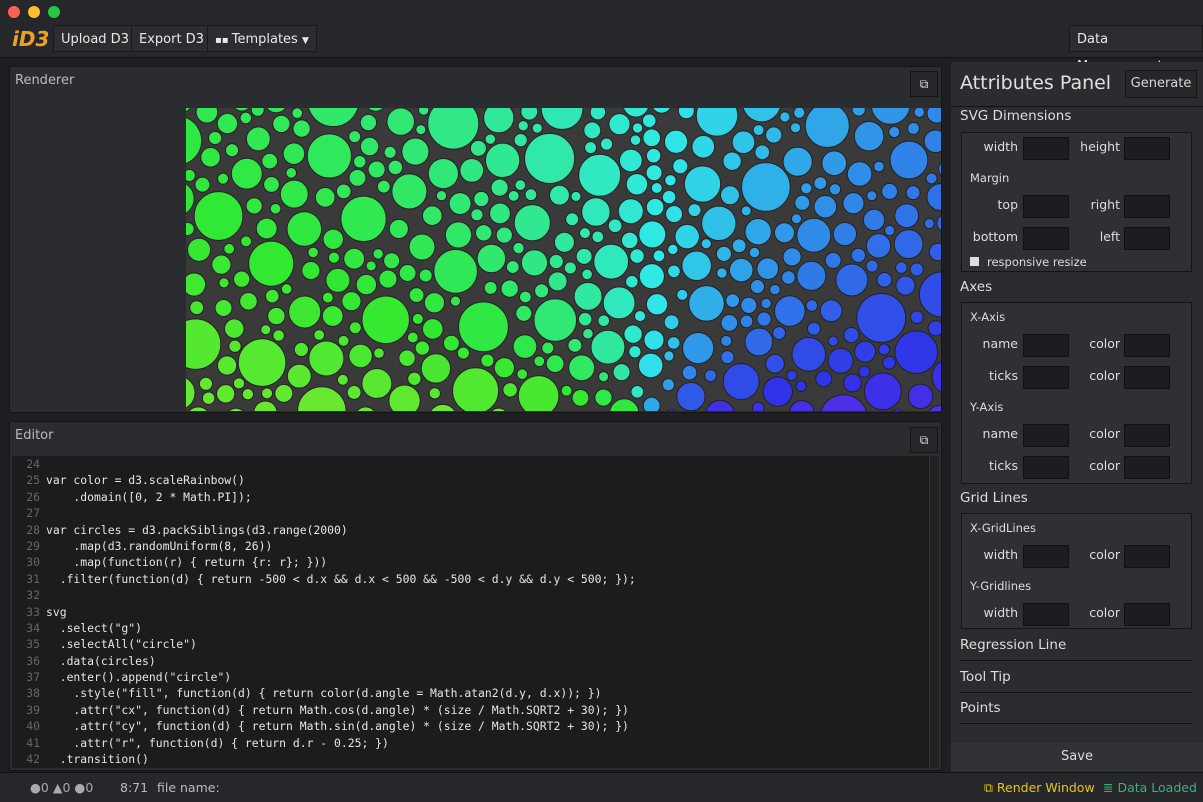 This screenshot has height=802, width=1203. I want to click on save-button: Save, so click(1077, 757).